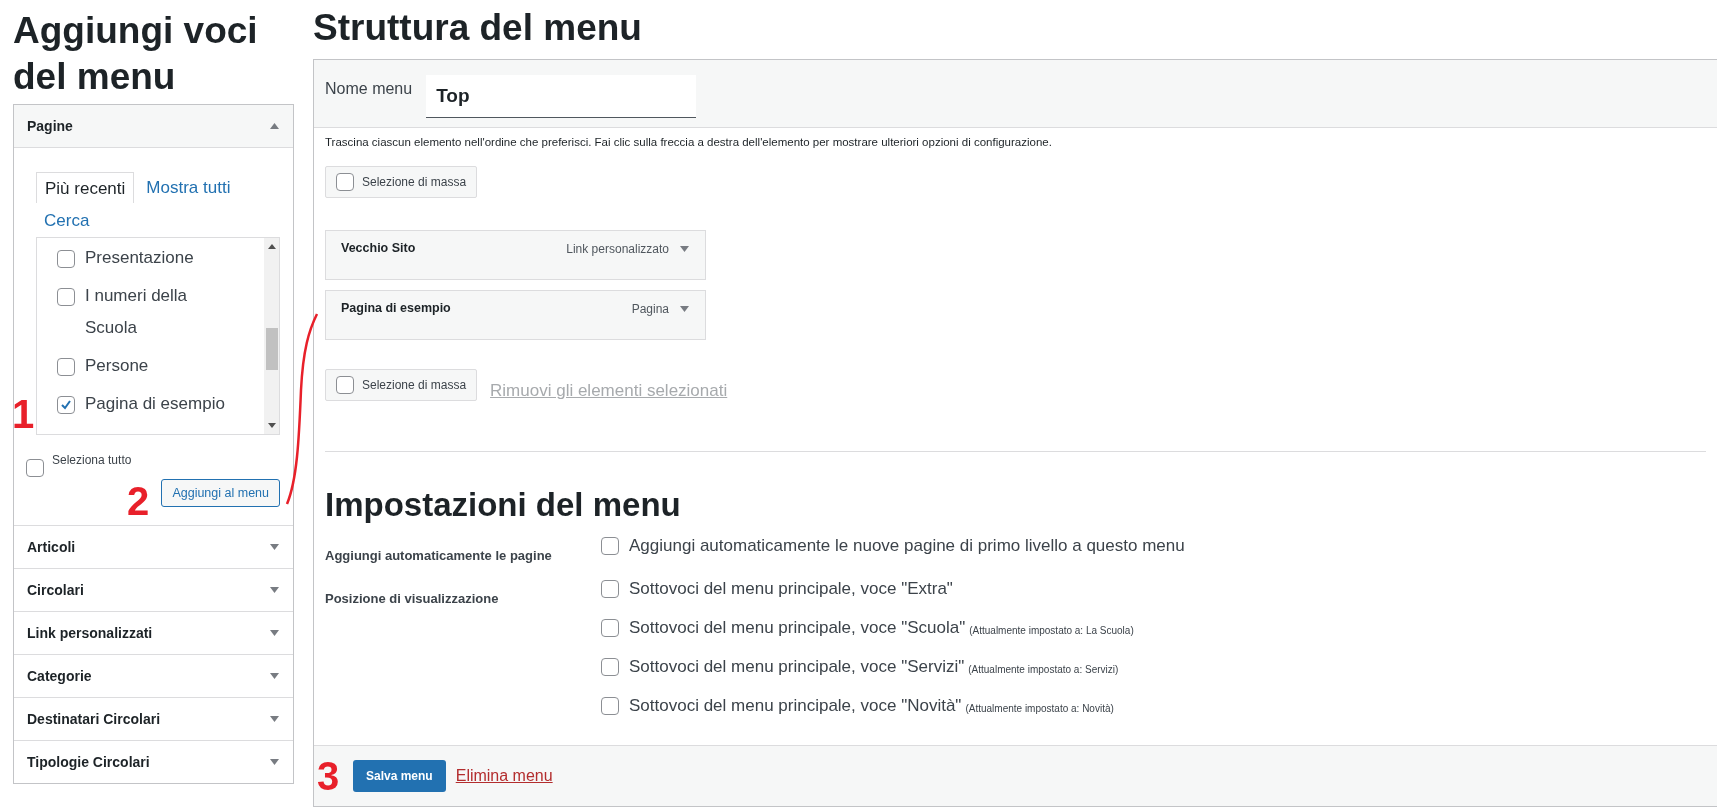 The image size is (1717, 807). I want to click on menu-item-title: Pagina di esempio, so click(396, 308).